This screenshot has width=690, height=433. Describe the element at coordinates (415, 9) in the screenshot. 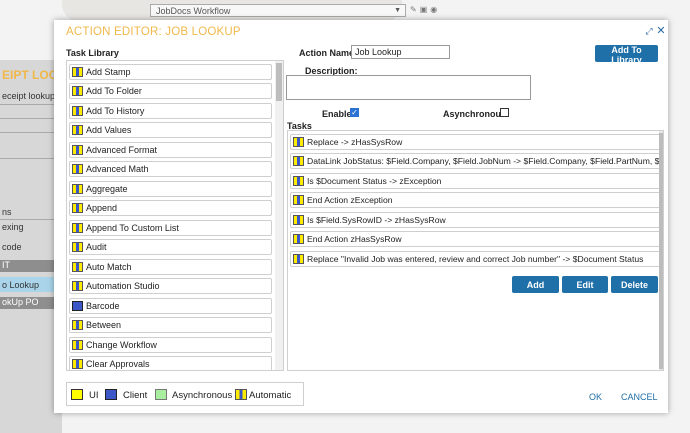

I see `edit-icon: ✎` at that location.